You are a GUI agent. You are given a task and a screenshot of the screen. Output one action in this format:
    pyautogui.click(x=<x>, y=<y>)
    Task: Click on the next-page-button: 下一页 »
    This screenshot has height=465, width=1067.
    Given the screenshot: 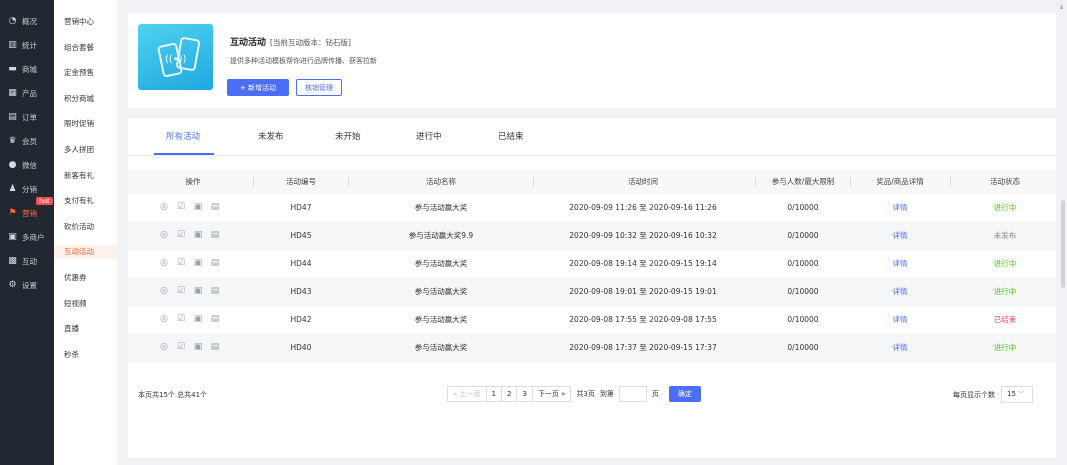 What is the action you would take?
    pyautogui.click(x=551, y=394)
    